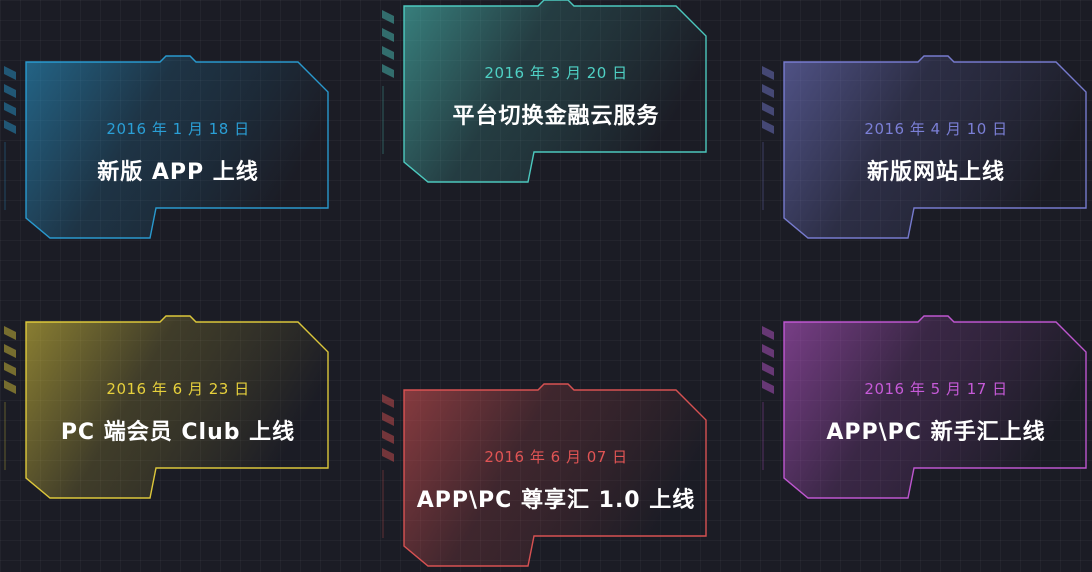 The height and width of the screenshot is (572, 1092). I want to click on milestone-card-vip-club: 2016 年 6 月 07 日 APP\PC 尊享汇 1.0 上线, so click(555, 475).